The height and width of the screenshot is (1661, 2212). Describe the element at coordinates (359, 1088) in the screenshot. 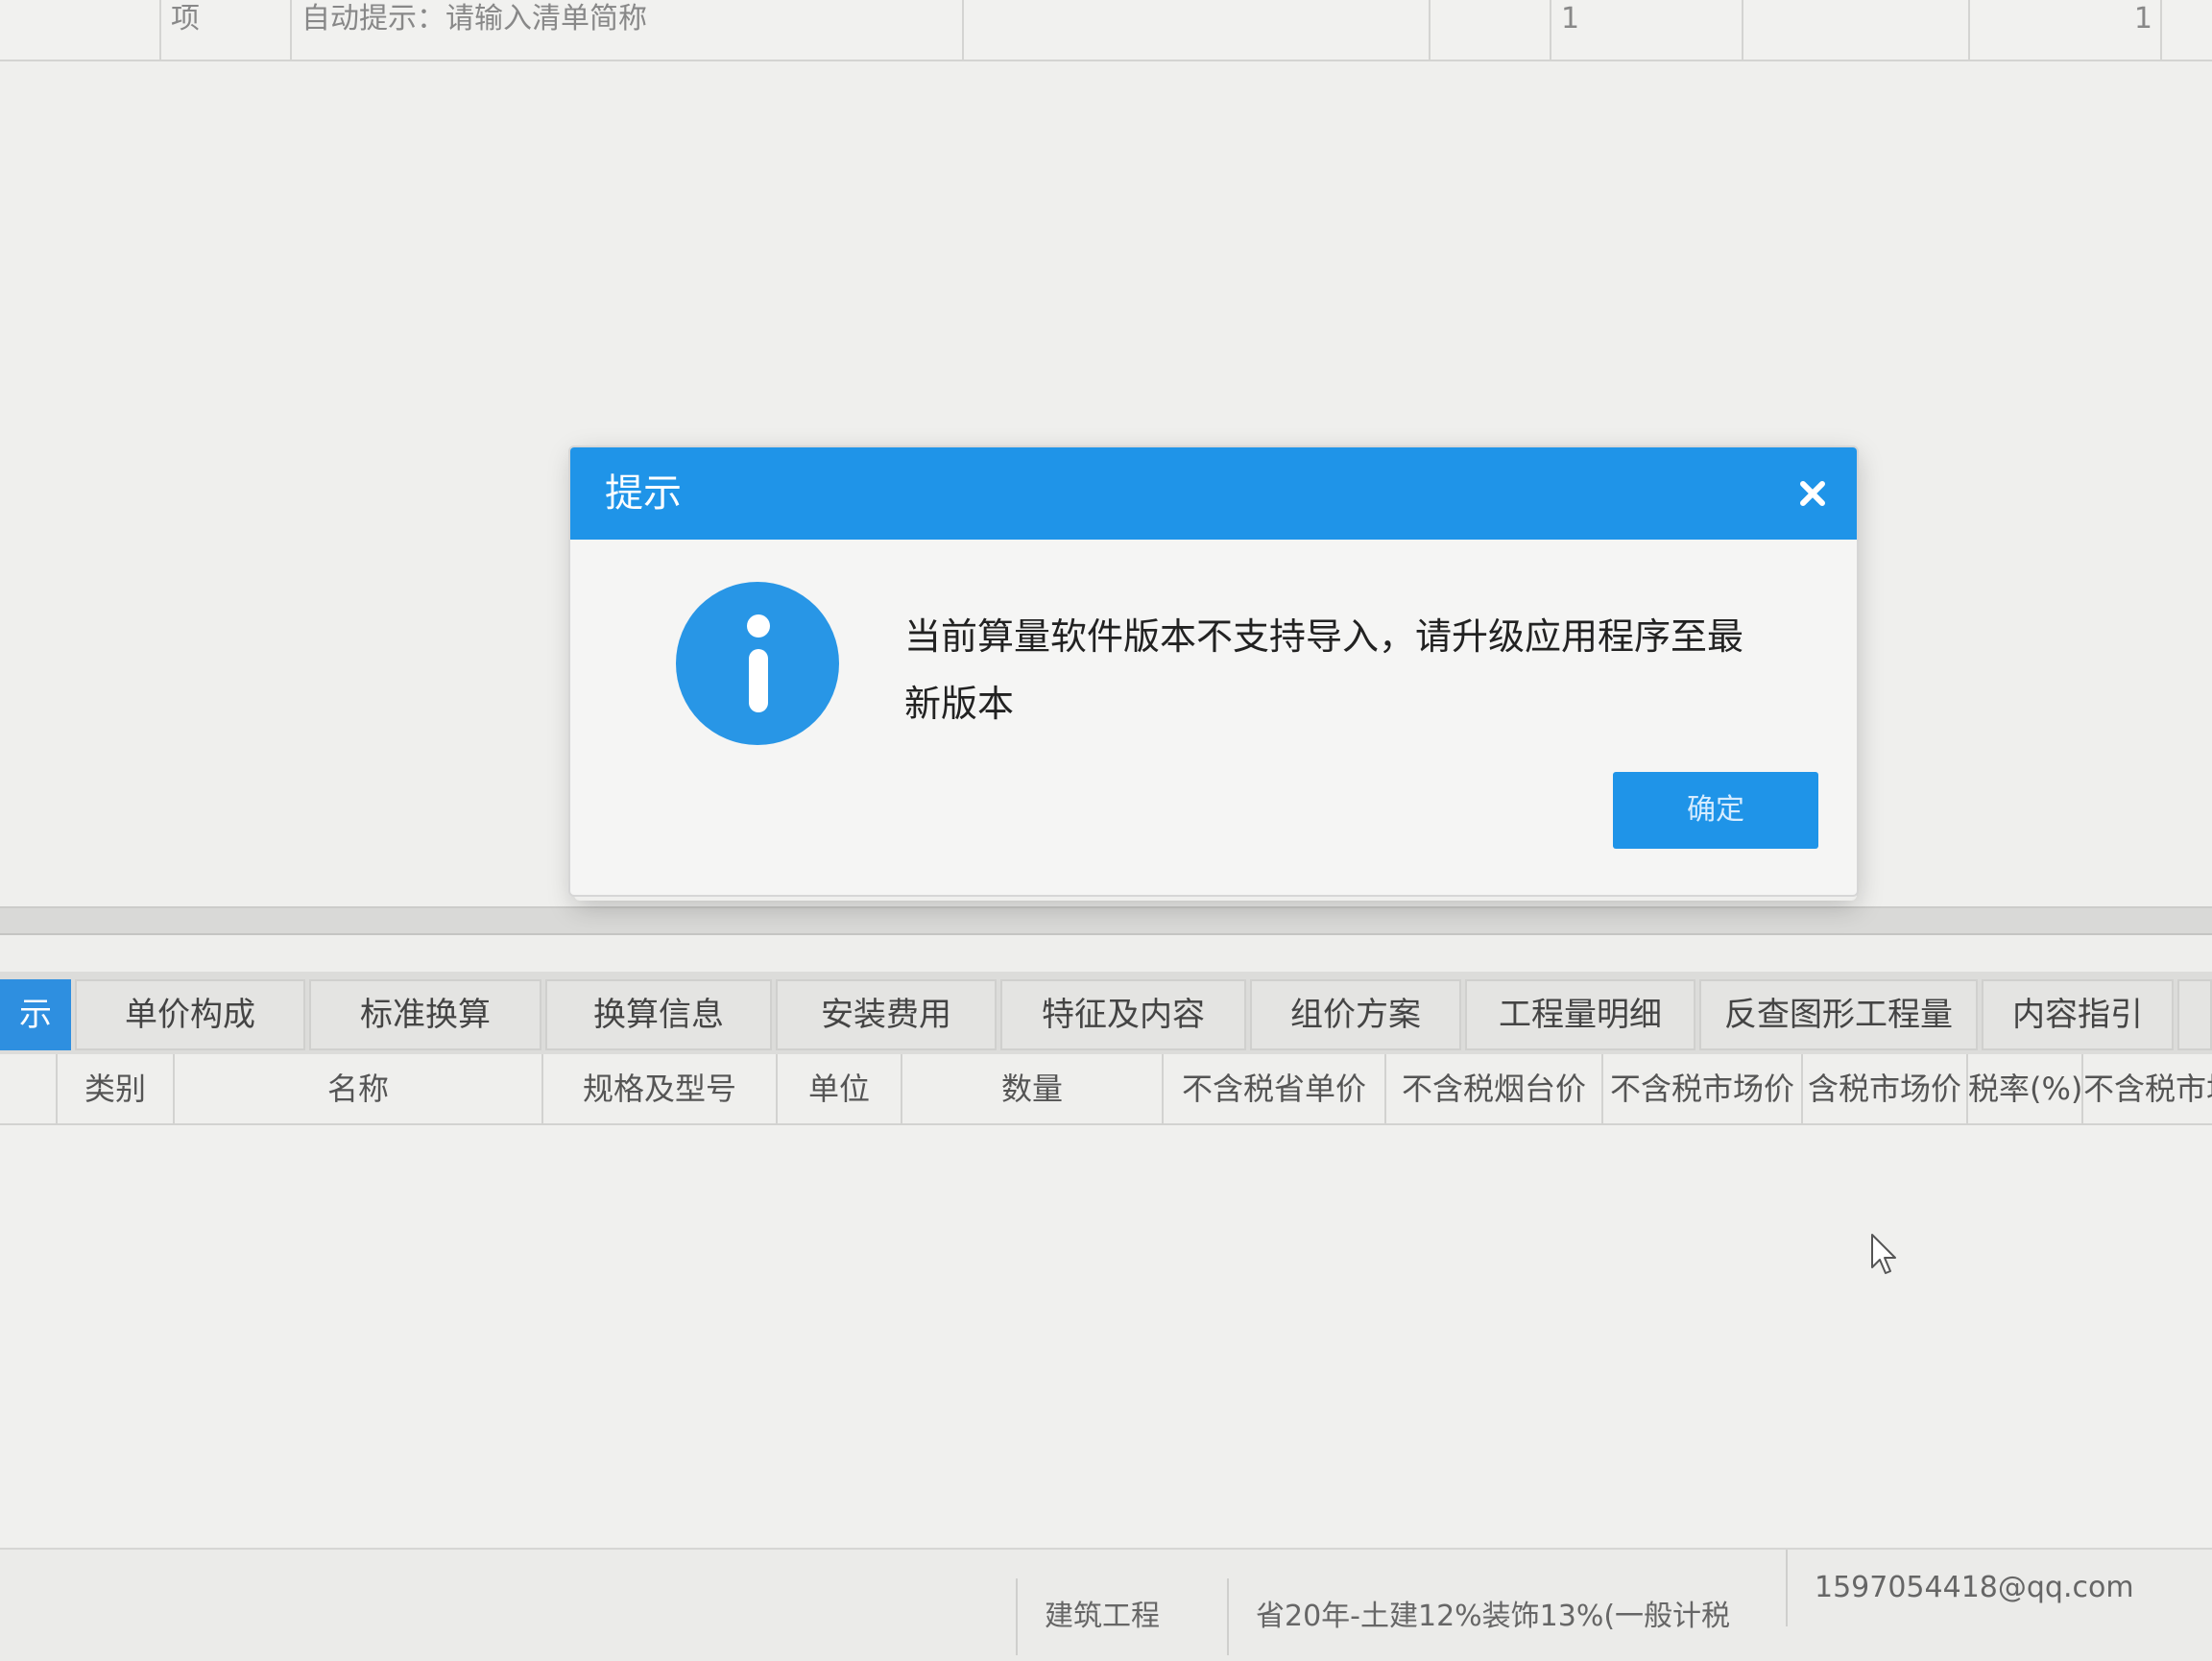

I see `column-header-name: 名称` at that location.